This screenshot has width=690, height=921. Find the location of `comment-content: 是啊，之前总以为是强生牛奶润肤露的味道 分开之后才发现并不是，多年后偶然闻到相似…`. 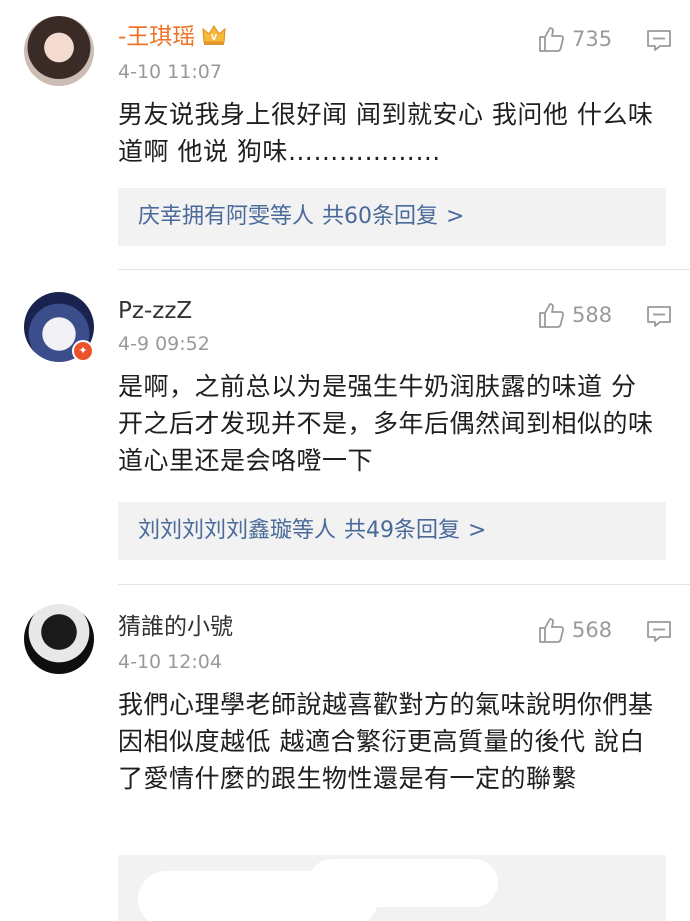

comment-content: 是啊，之前总以为是强生牛奶润肤露的味道 分开之后才发现并不是，多年后偶然闻到相似… is located at coordinates (386, 423).